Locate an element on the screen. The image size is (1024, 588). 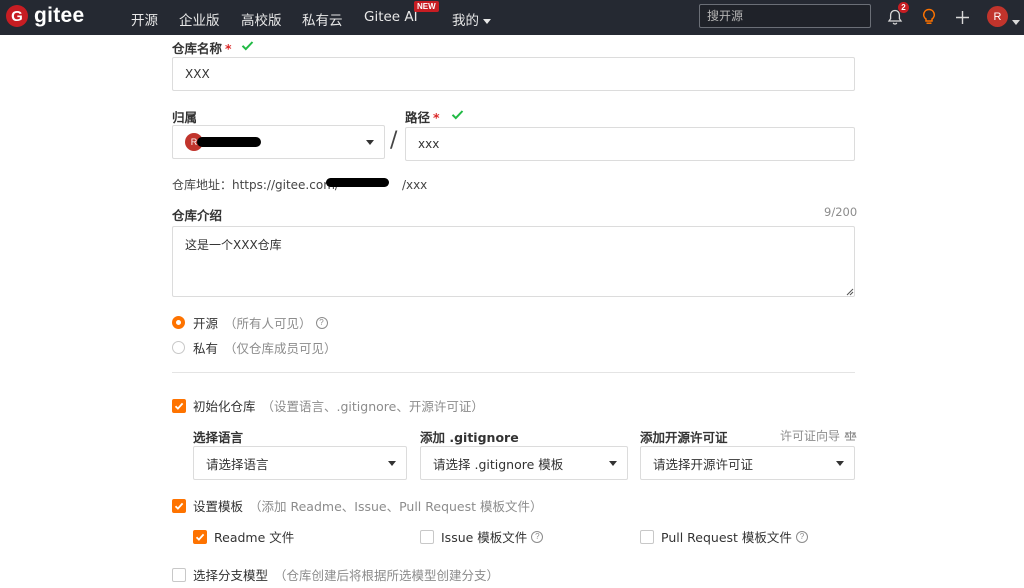
issue-template-label: Issue 模板文件 is located at coordinates (484, 537).